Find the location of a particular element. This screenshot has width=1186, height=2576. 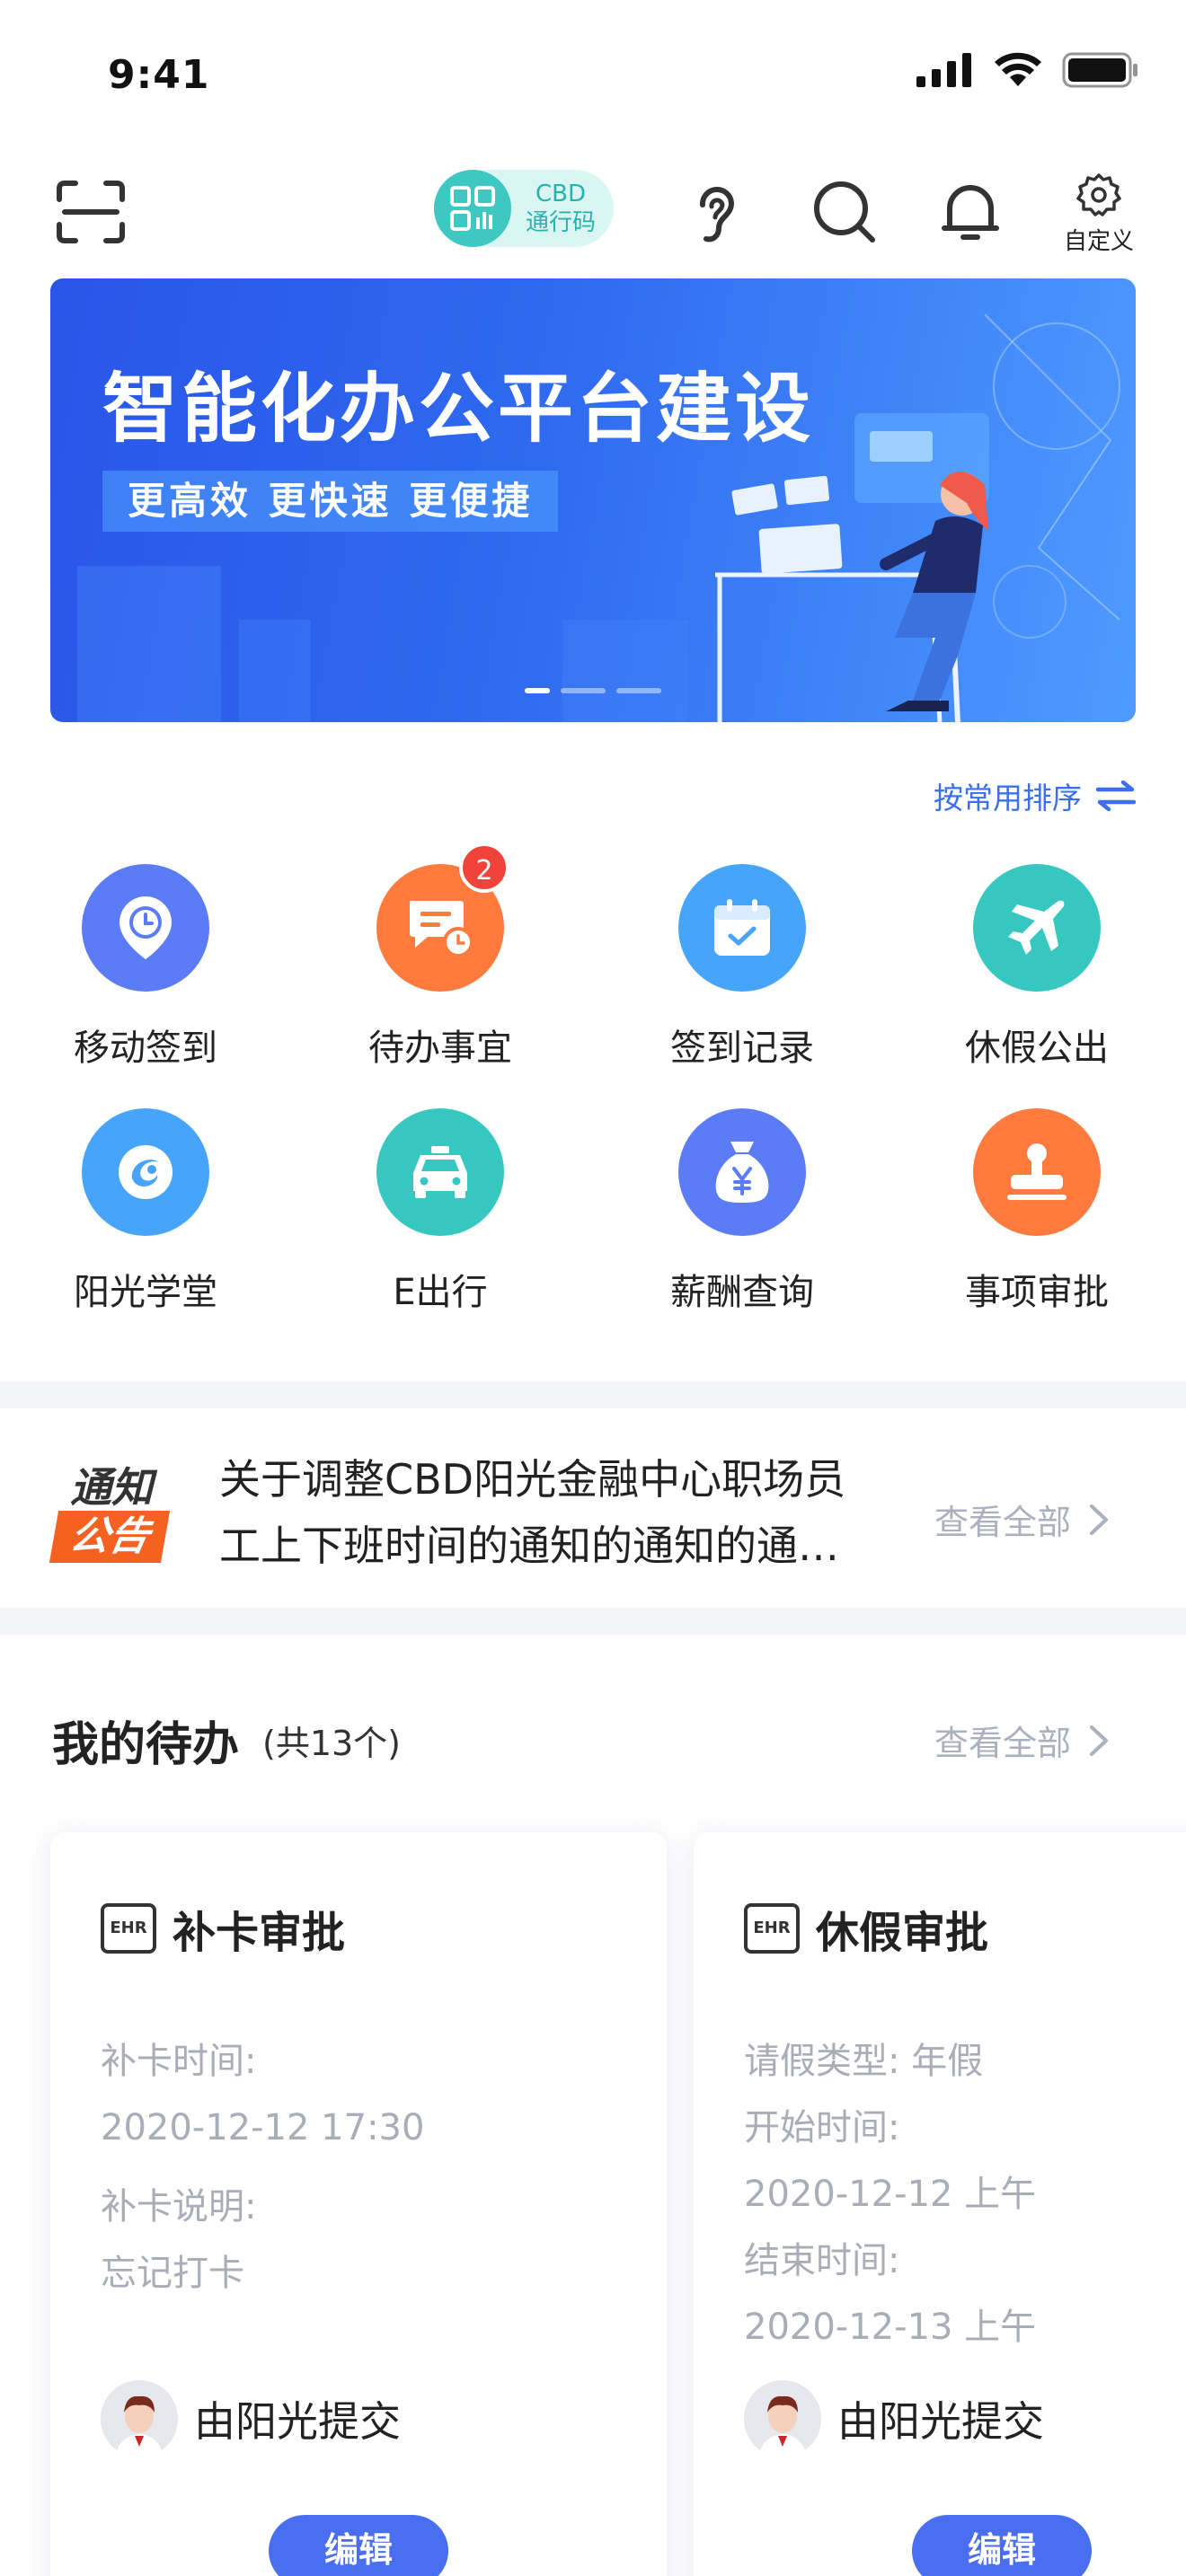

scan-icon is located at coordinates (91, 212).